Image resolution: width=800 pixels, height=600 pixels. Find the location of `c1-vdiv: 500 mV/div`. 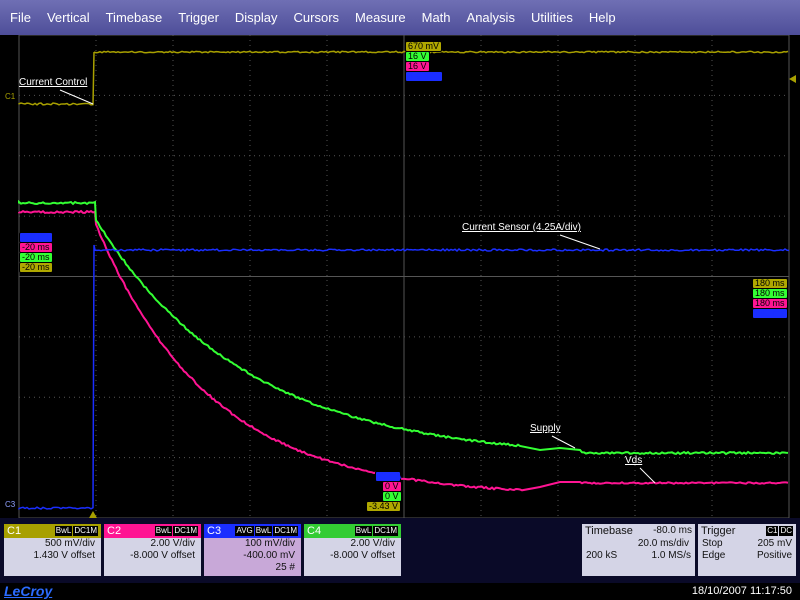

c1-vdiv: 500 mV/div is located at coordinates (52, 544).